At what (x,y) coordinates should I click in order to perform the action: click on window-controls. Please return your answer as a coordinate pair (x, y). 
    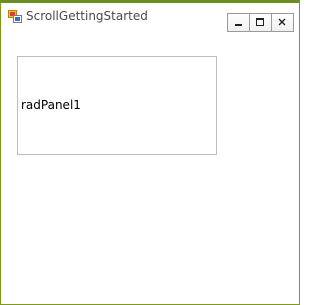
    Looking at the image, I should click on (262, 22).